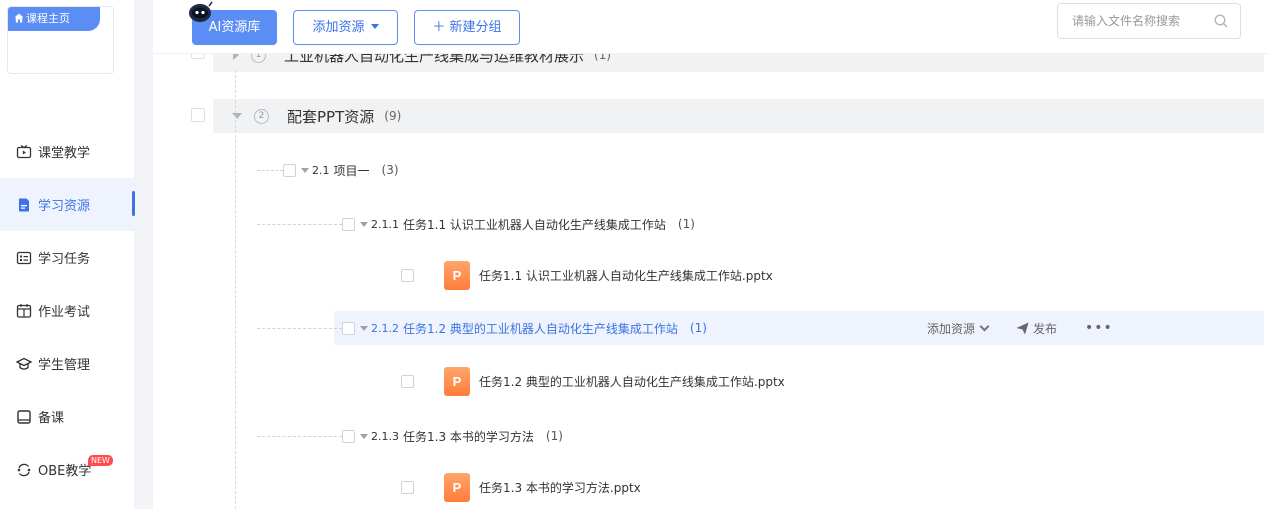 The image size is (1269, 509). What do you see at coordinates (468, 436) in the screenshot?
I see `node-title: 任务1.3 本书的学习方法` at bounding box center [468, 436].